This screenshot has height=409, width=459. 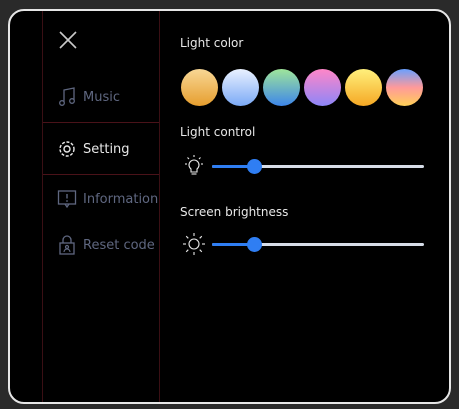 I want to click on lock-reset-icon, so click(x=67, y=245).